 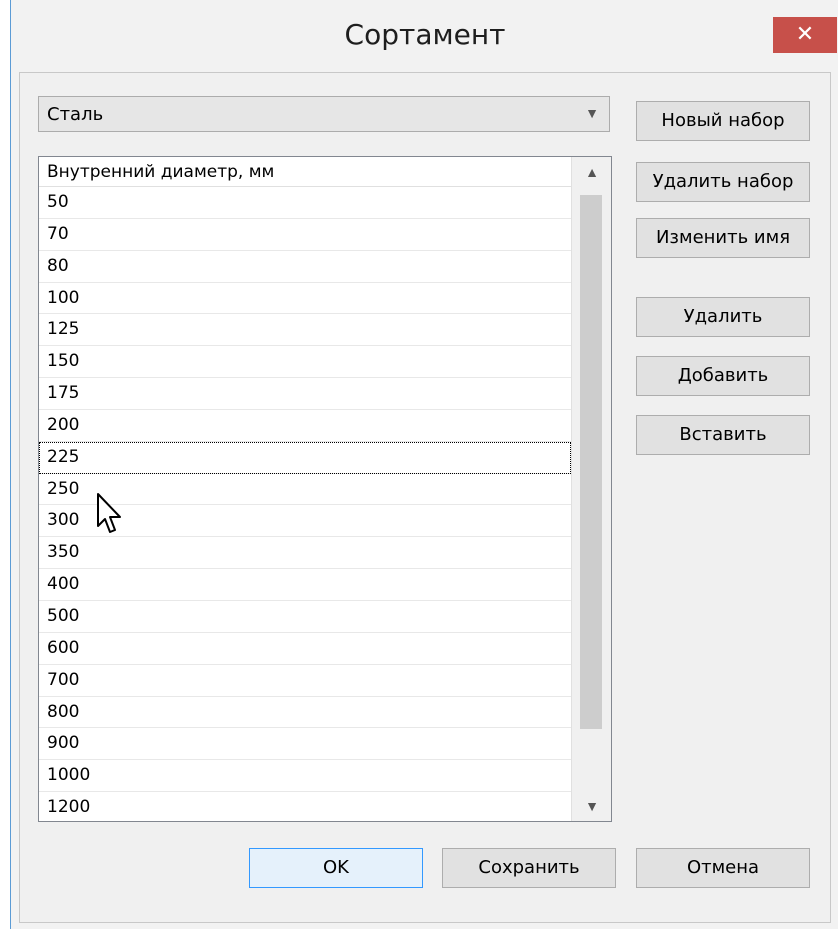 I want to click on list-item: 400, so click(x=305, y=585).